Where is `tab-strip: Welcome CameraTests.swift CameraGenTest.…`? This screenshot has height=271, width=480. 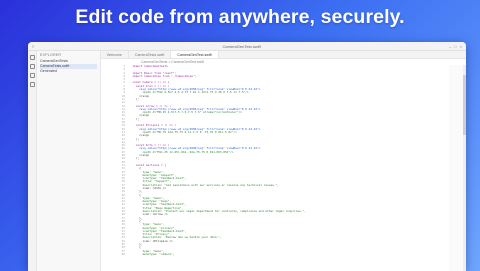
tab-strip: Welcome CameraTests.swift CameraGenTest.… is located at coordinates (283, 55).